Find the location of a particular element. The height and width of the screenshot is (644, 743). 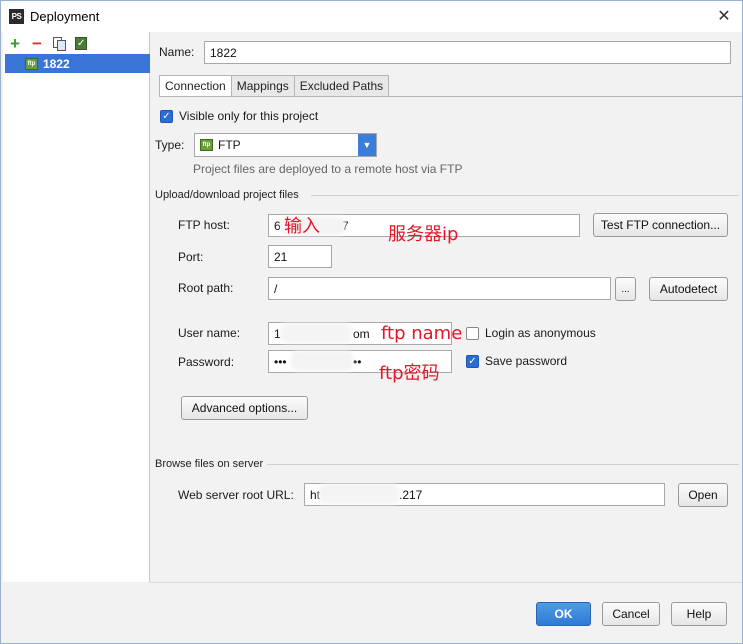

open-button: Open is located at coordinates (703, 495).